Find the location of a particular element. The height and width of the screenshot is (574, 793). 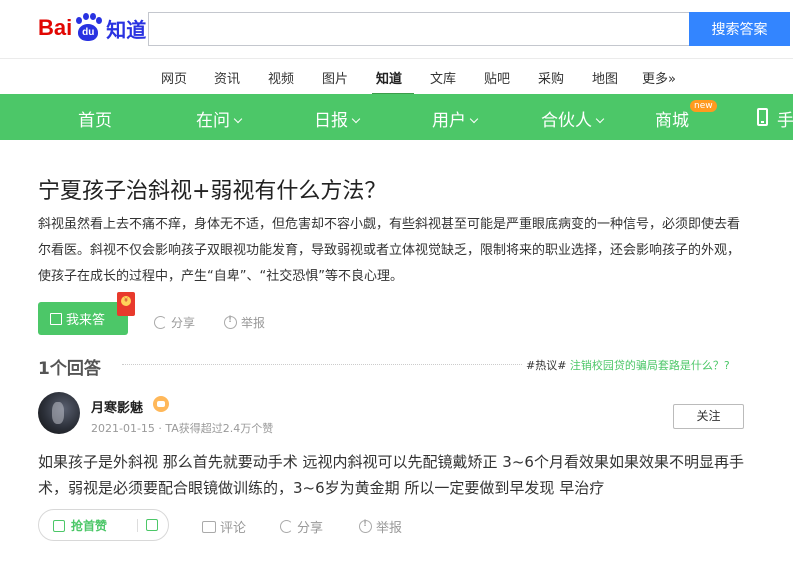

comment-icon is located at coordinates (209, 526).